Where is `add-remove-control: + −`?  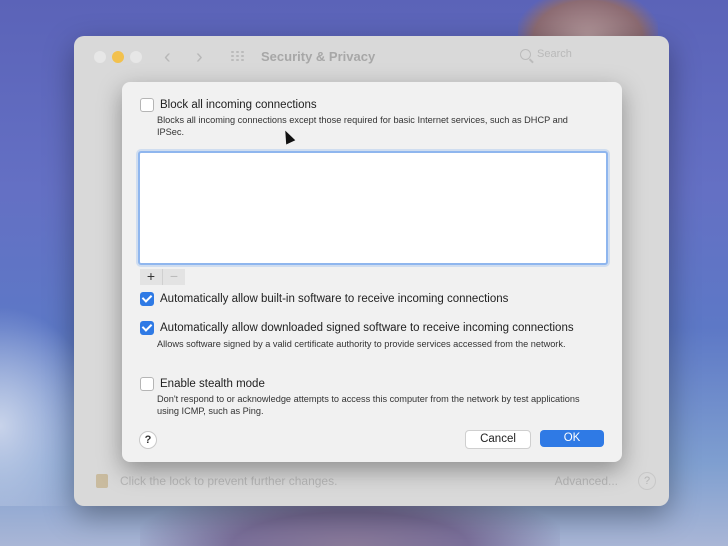 add-remove-control: + − is located at coordinates (162, 277).